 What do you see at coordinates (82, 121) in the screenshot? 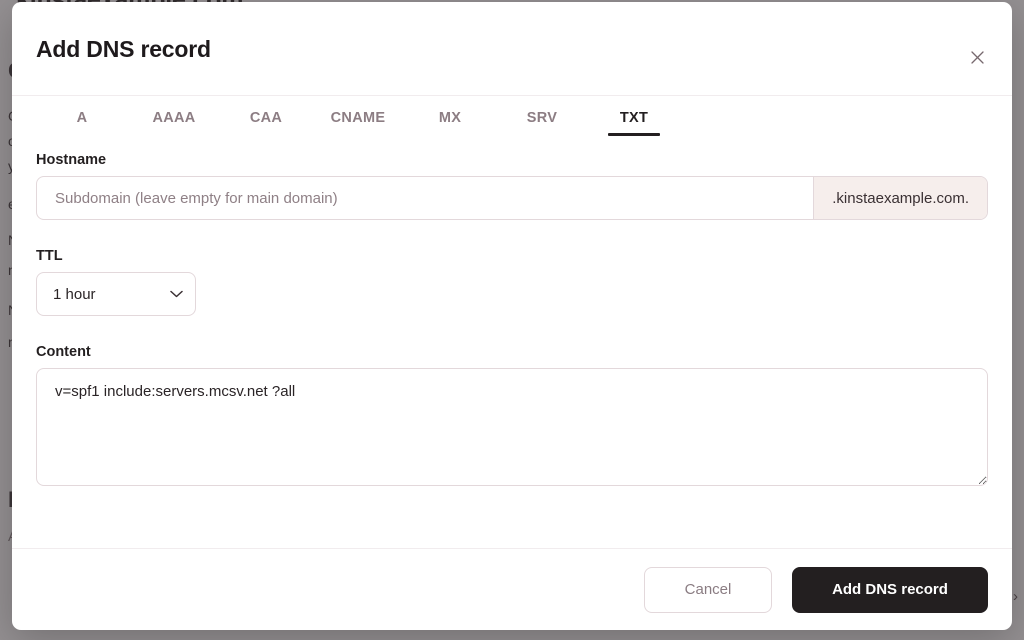
I see `tab-a: A` at bounding box center [82, 121].